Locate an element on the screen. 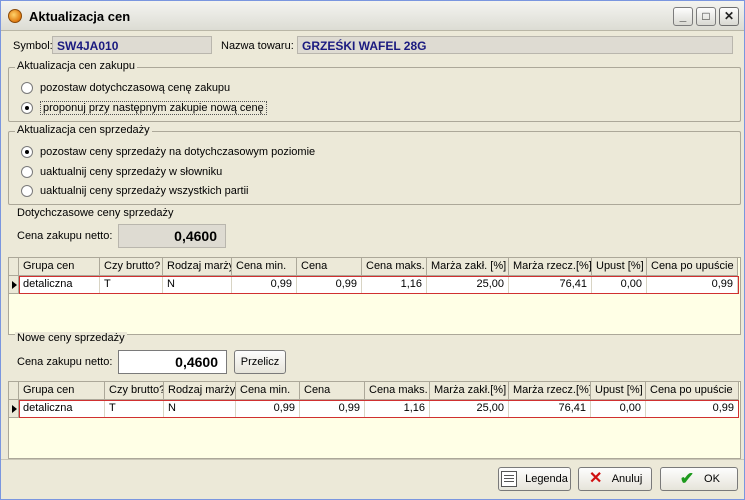  ok-label: OK is located at coordinates (712, 479).